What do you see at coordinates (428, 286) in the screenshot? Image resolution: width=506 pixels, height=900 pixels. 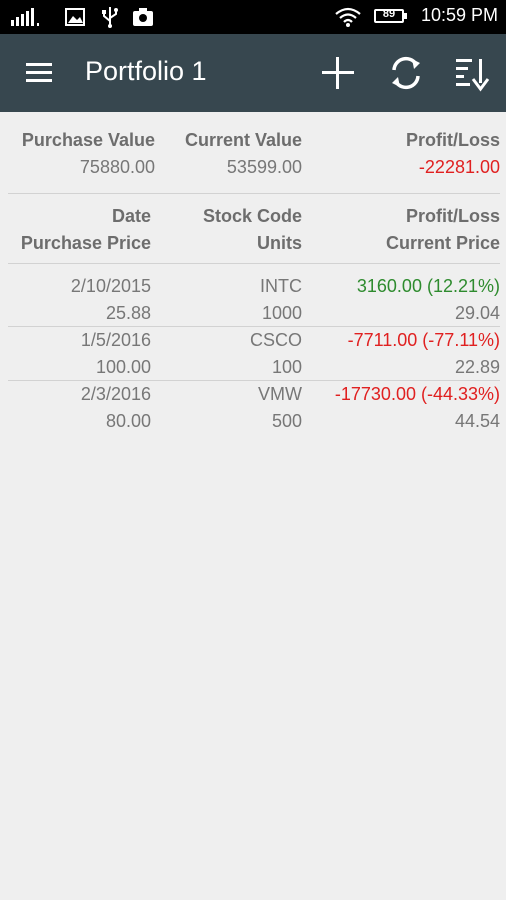 I see `row-profit-loss: 3160.00 (12.21%)` at bounding box center [428, 286].